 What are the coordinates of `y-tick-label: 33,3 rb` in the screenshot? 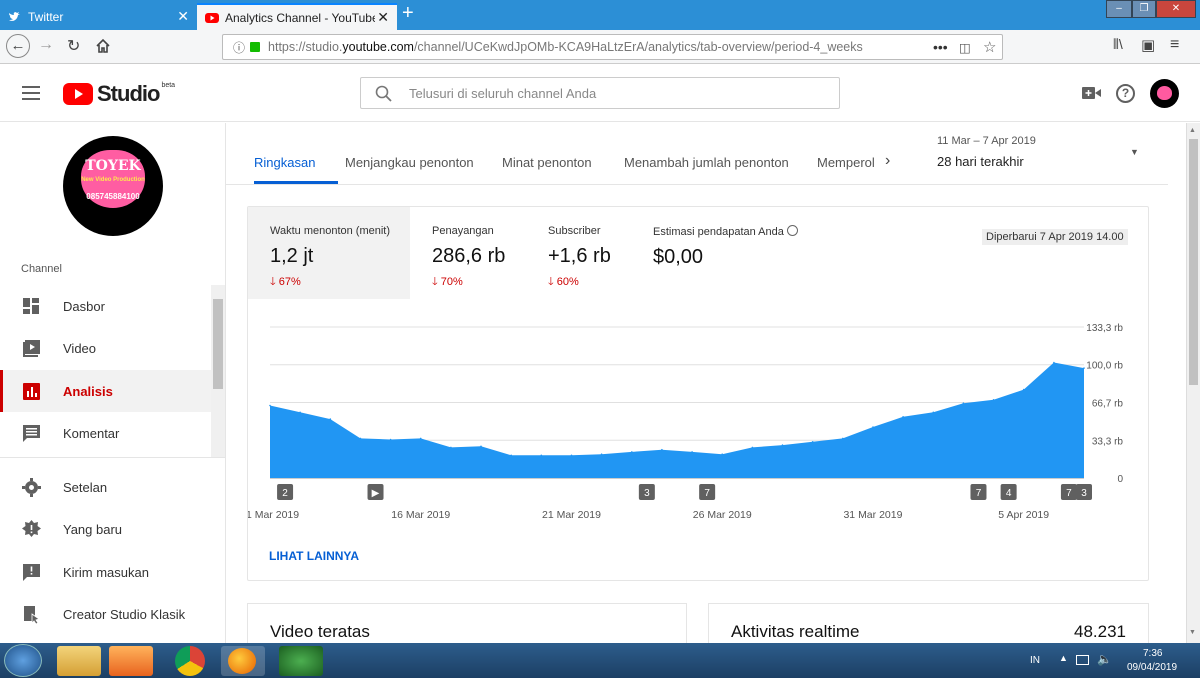 It's located at (1108, 441).